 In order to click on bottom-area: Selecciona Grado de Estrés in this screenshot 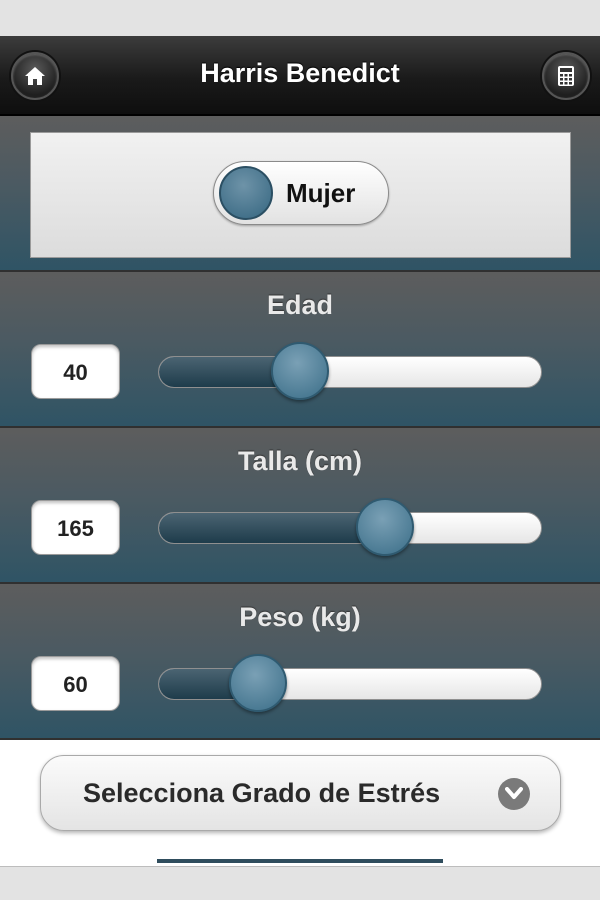, I will do `click(300, 803)`.